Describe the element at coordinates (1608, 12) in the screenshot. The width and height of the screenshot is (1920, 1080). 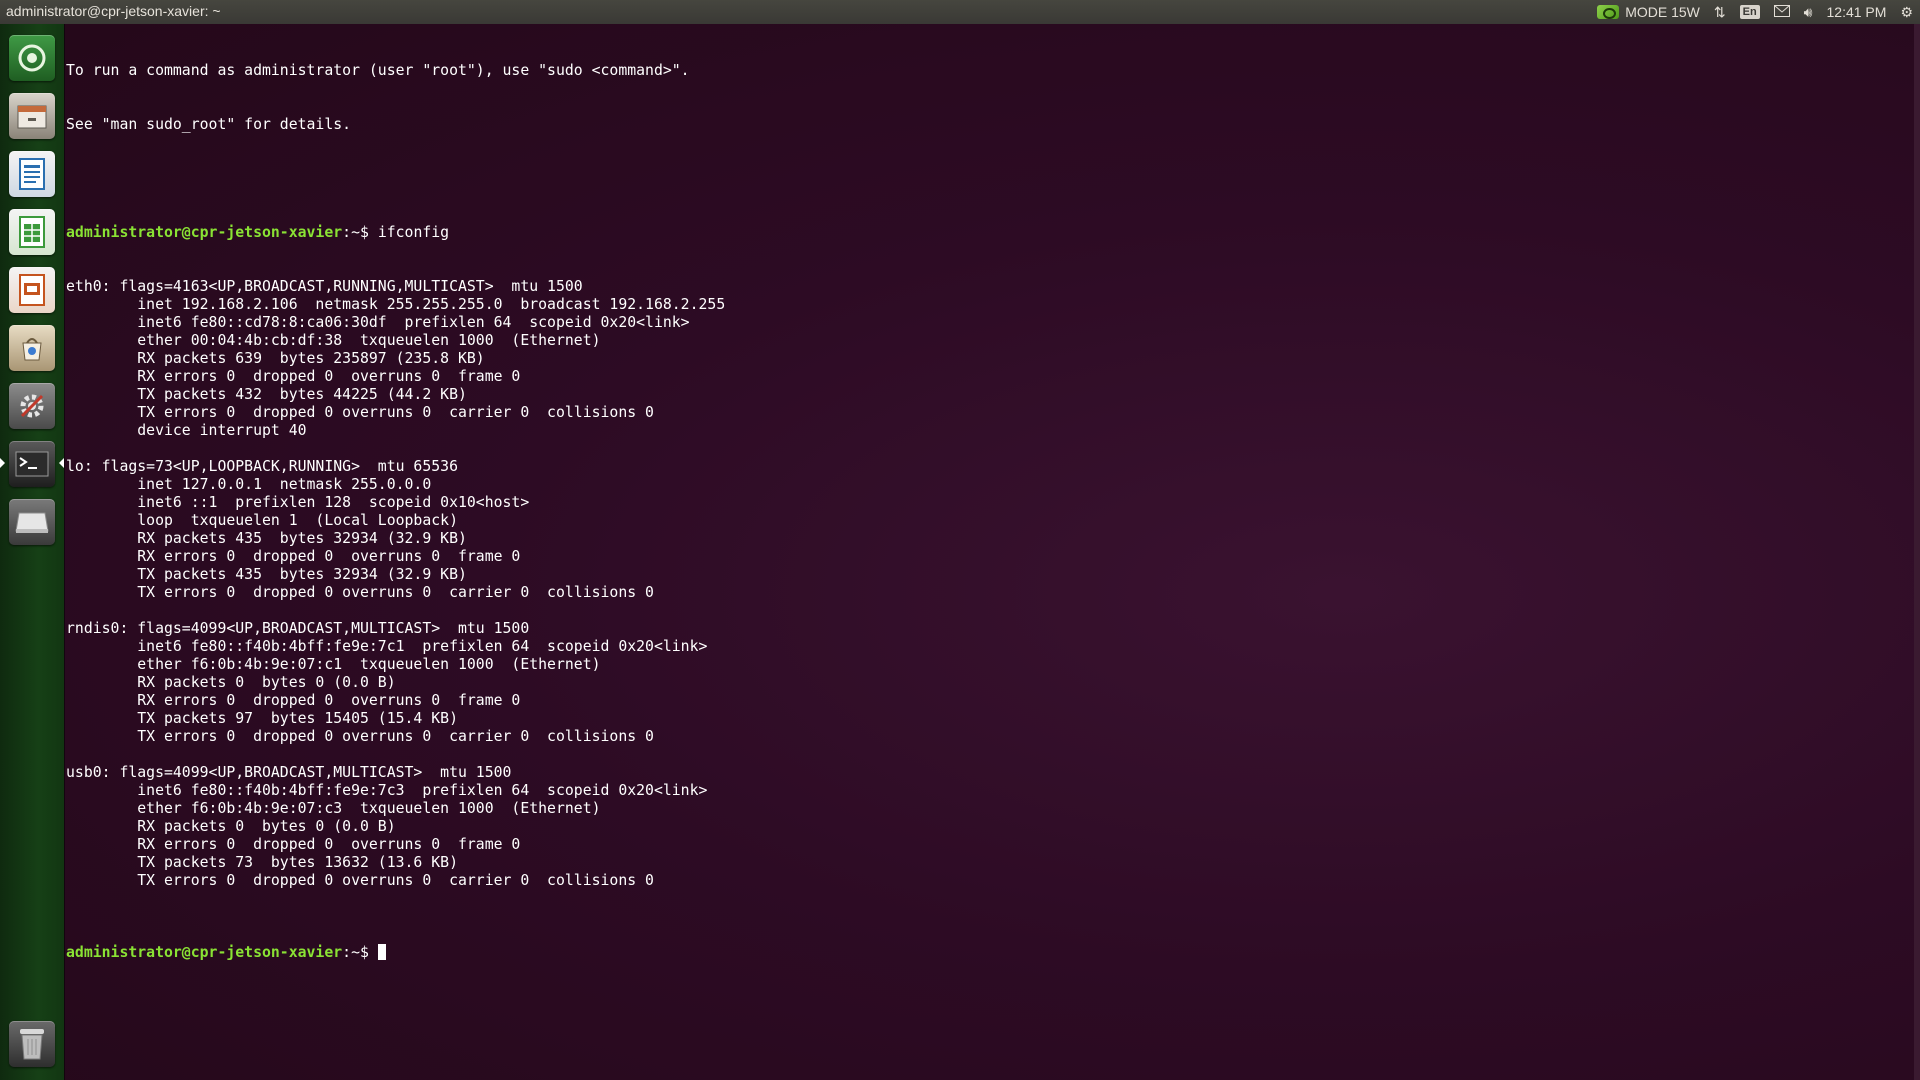
I see `nvidia-icon` at that location.